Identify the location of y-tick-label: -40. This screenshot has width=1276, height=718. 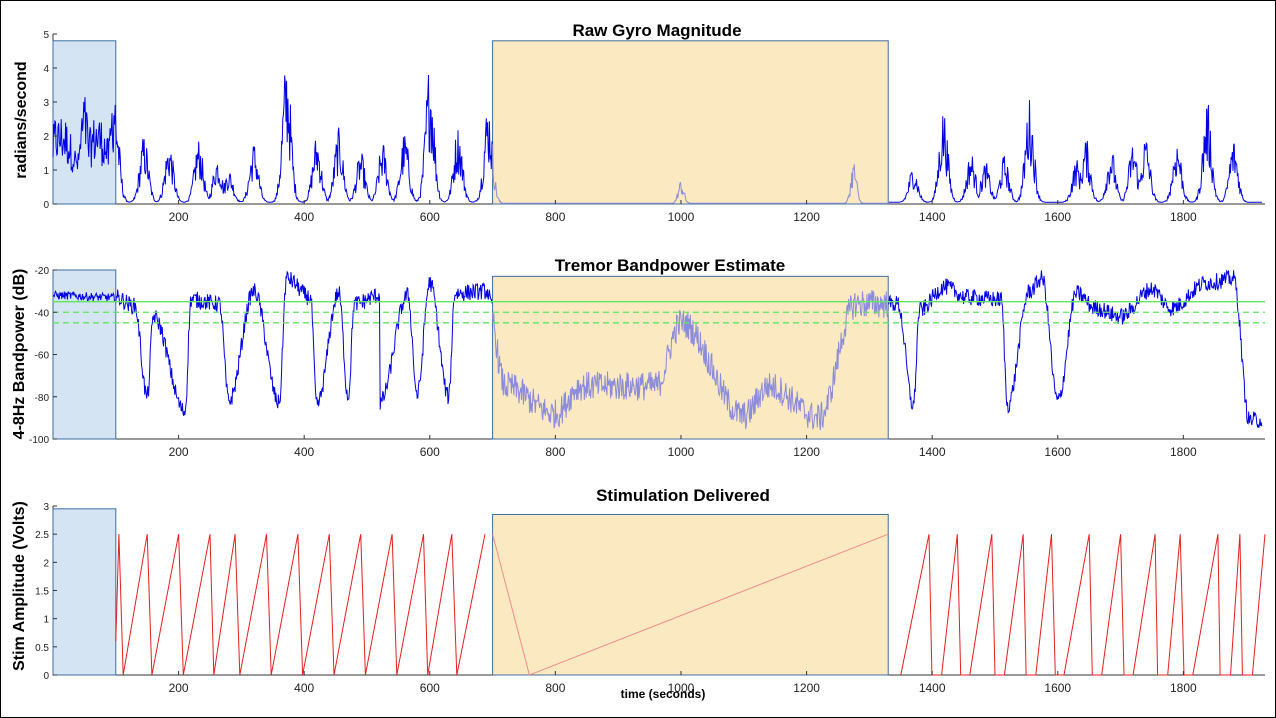
(42, 313).